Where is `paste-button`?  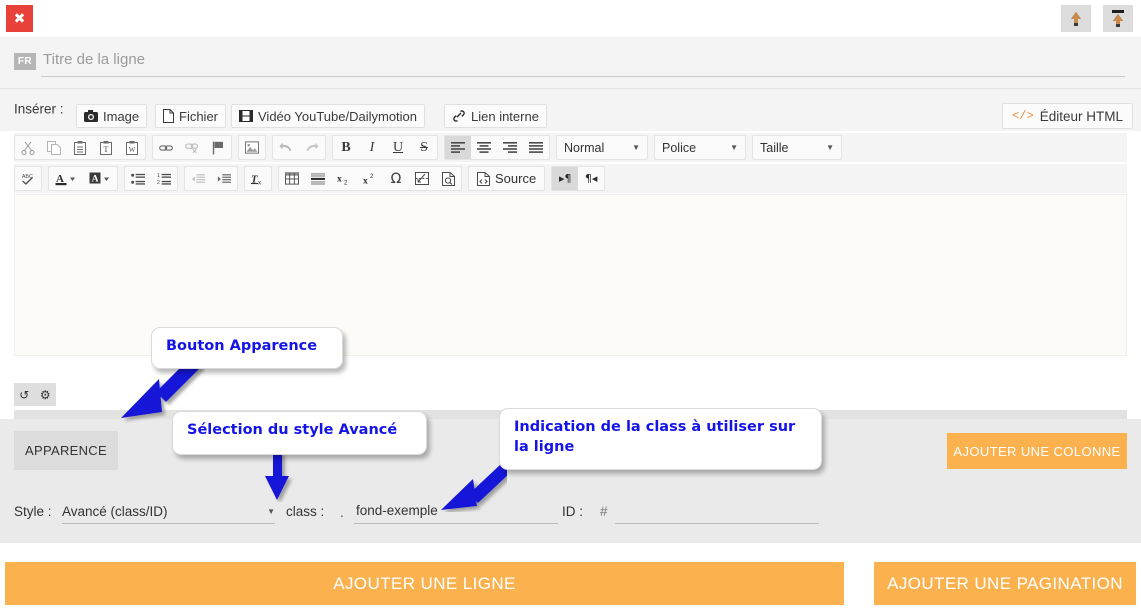 paste-button is located at coordinates (80, 147).